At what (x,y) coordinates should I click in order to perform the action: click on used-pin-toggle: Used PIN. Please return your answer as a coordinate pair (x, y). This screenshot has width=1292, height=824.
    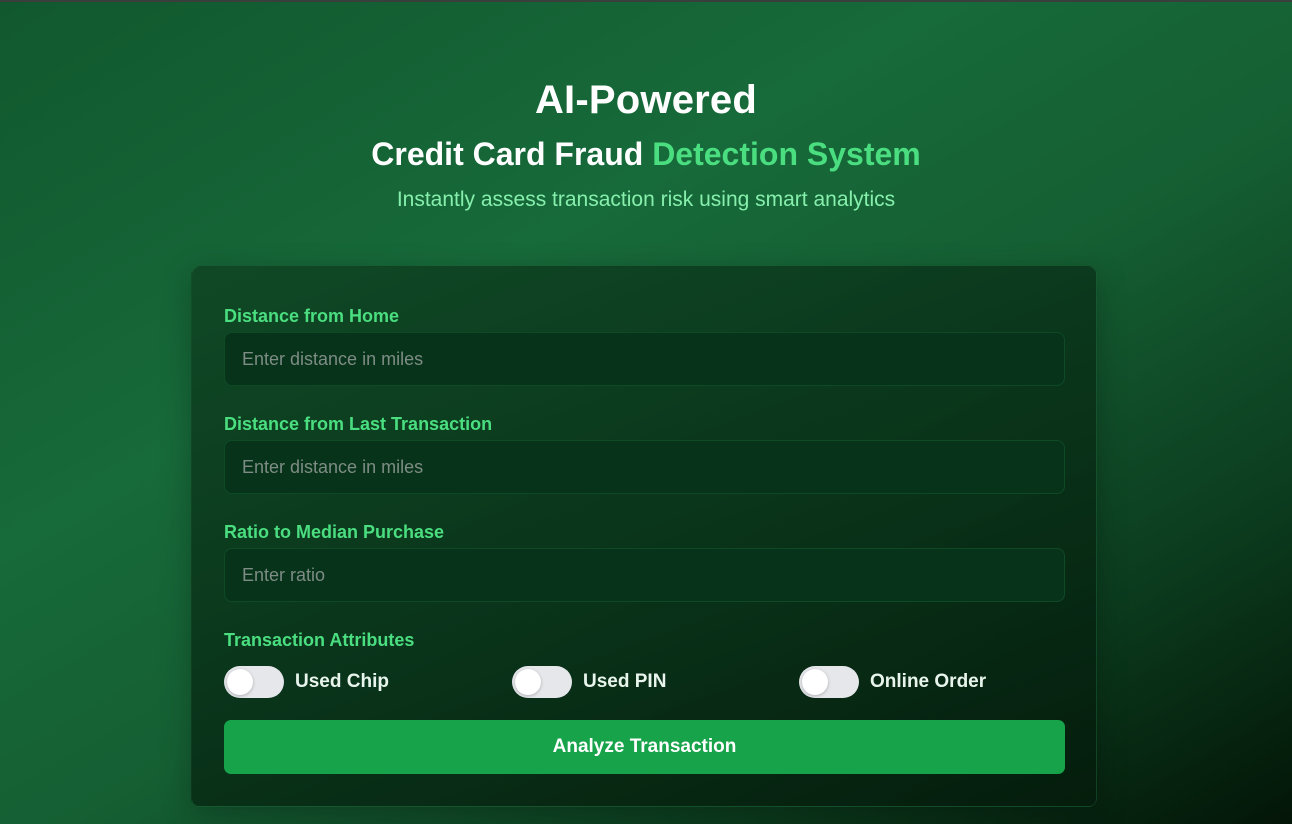
    Looking at the image, I should click on (589, 682).